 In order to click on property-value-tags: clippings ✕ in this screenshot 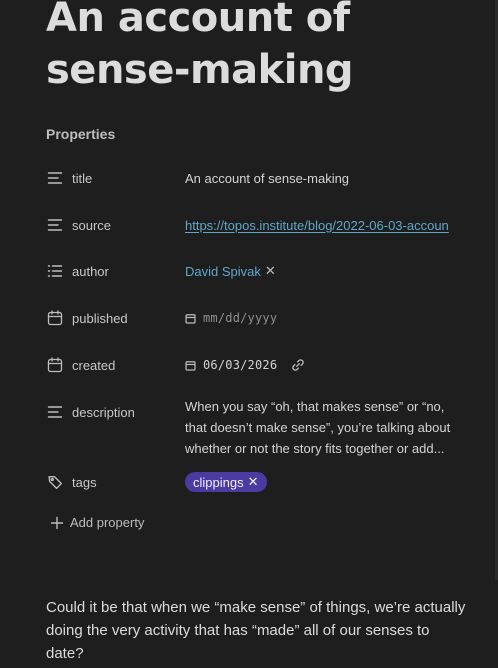, I will do `click(226, 482)`.